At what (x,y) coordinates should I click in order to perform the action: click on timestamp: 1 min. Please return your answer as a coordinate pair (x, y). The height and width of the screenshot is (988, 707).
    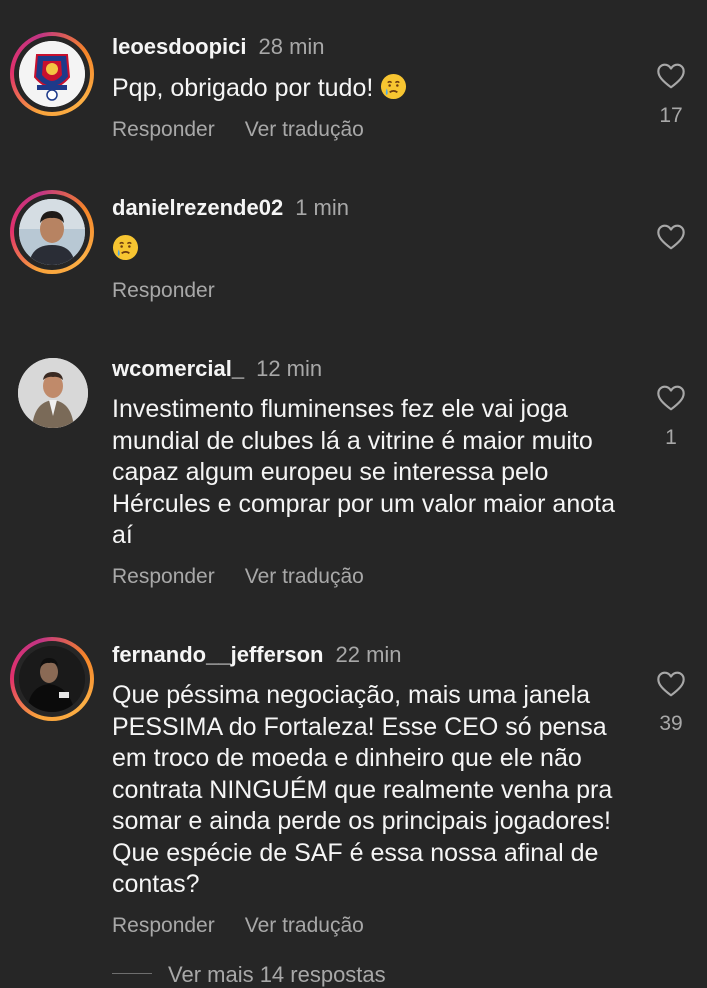
    Looking at the image, I should click on (322, 207).